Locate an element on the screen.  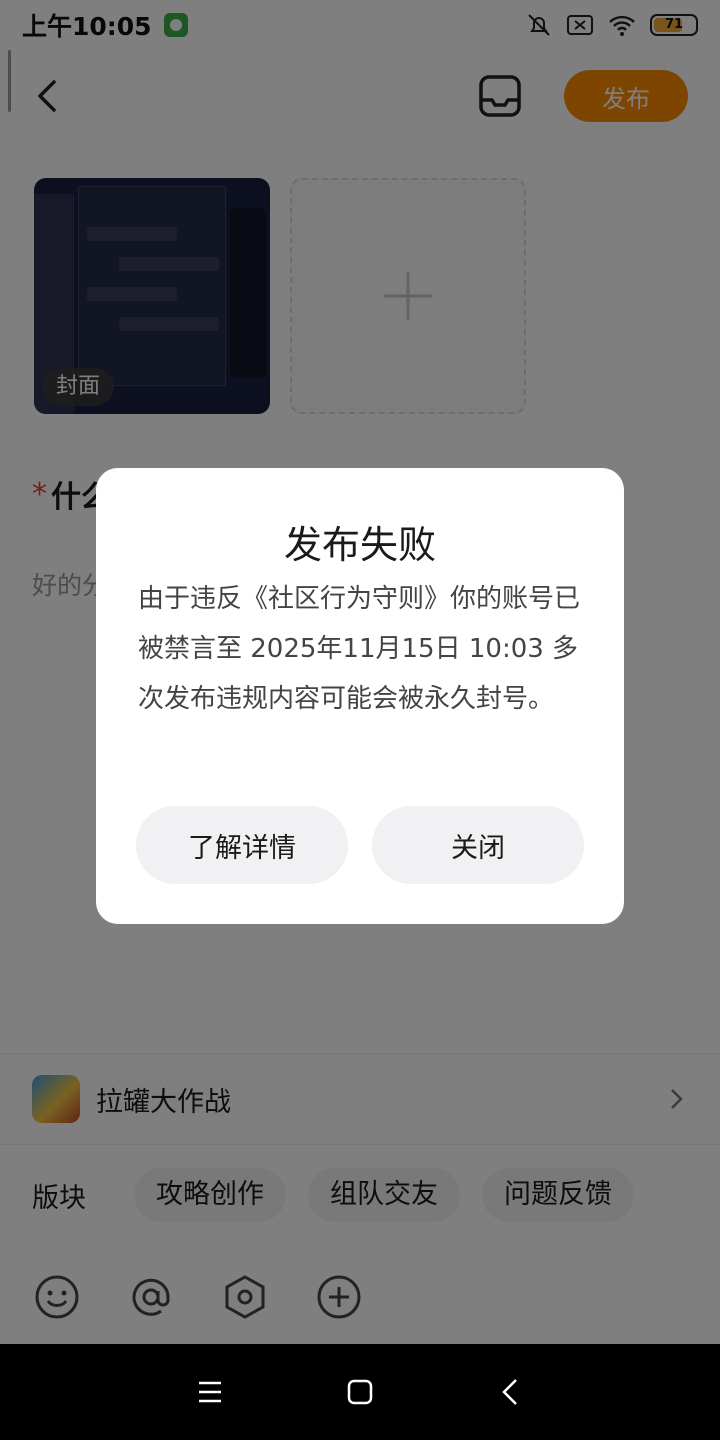
home-square-icon is located at coordinates (360, 1392).